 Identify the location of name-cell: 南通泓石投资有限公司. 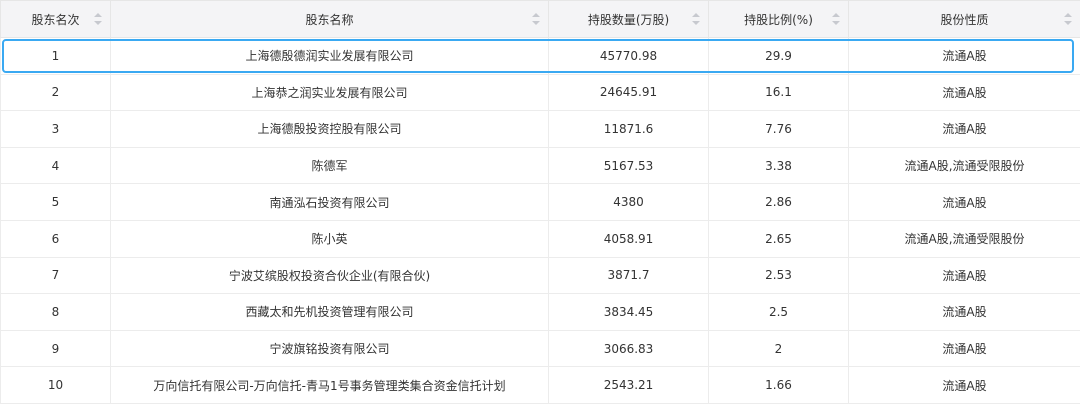
(329, 202).